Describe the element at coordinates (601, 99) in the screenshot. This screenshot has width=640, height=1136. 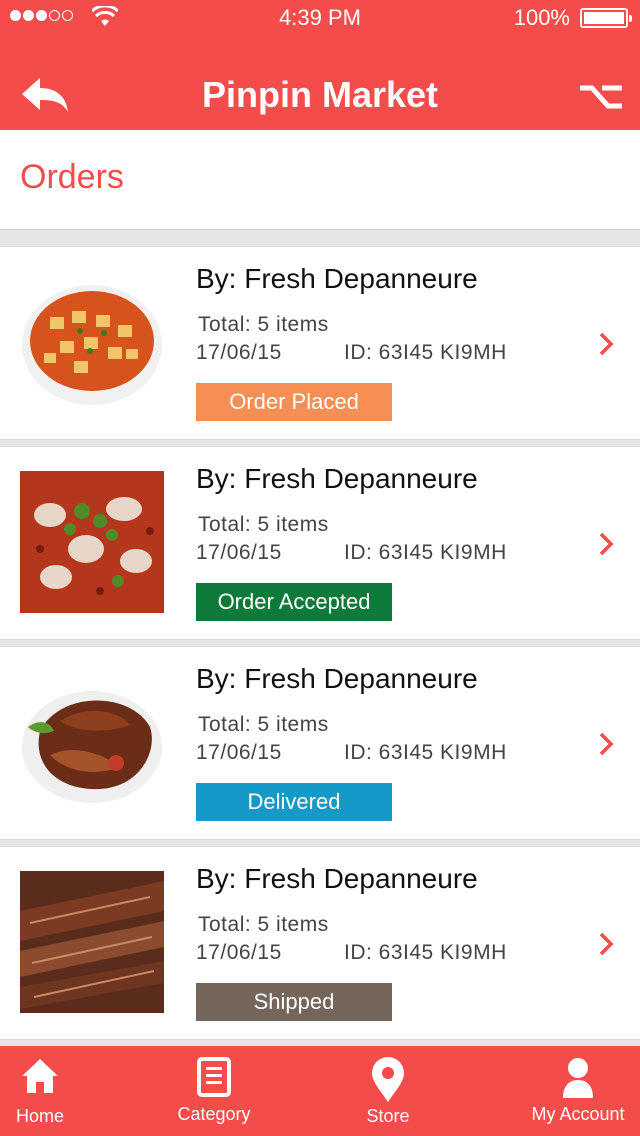
I see `filter-icon` at that location.